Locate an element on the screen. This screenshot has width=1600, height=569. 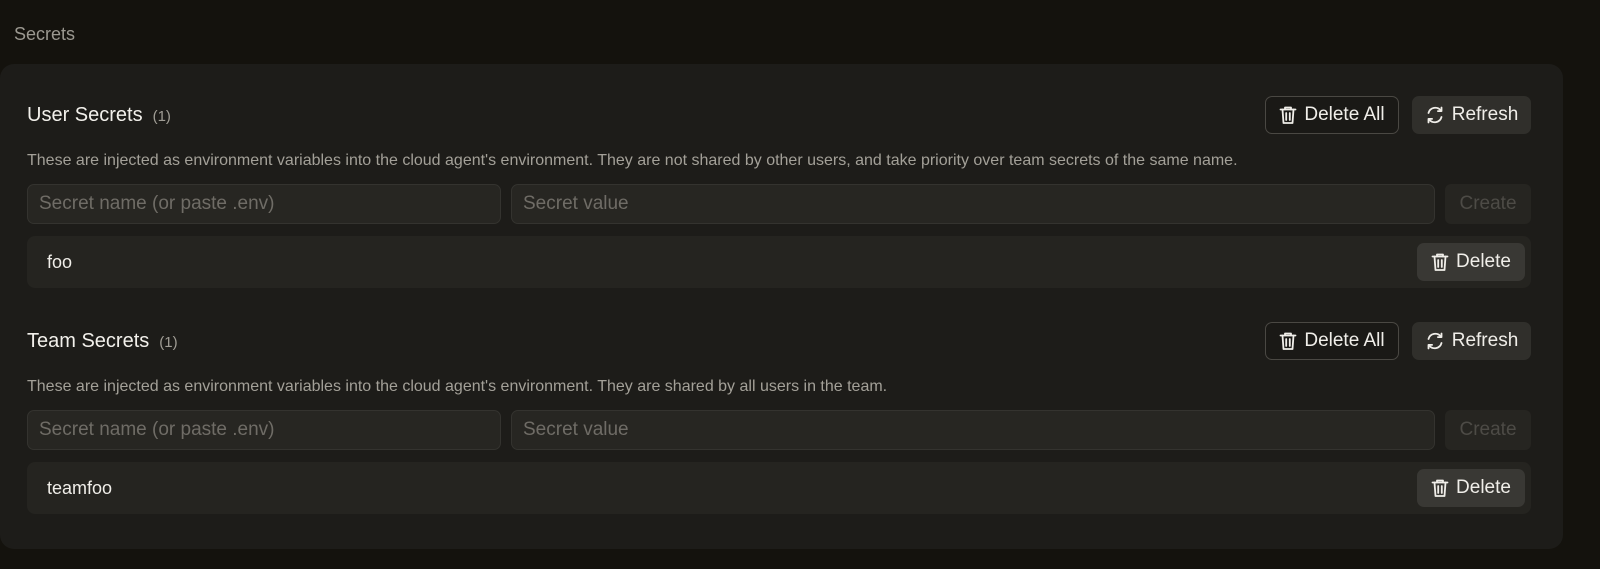
team-delete-all-button: Delete All is located at coordinates (1332, 341).